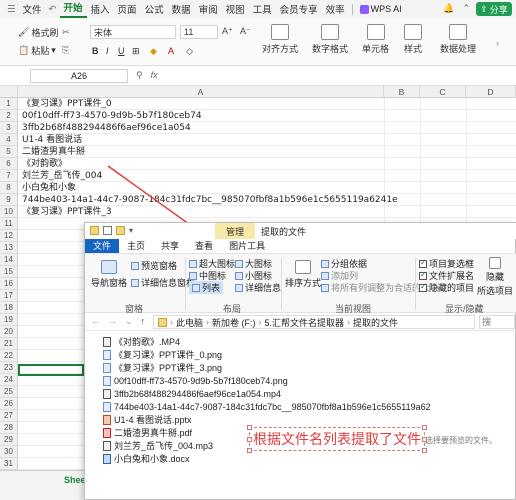 This screenshot has height=500, width=516. Describe the element at coordinates (193, 275) in the screenshot. I see `medium-icons-icon` at that location.